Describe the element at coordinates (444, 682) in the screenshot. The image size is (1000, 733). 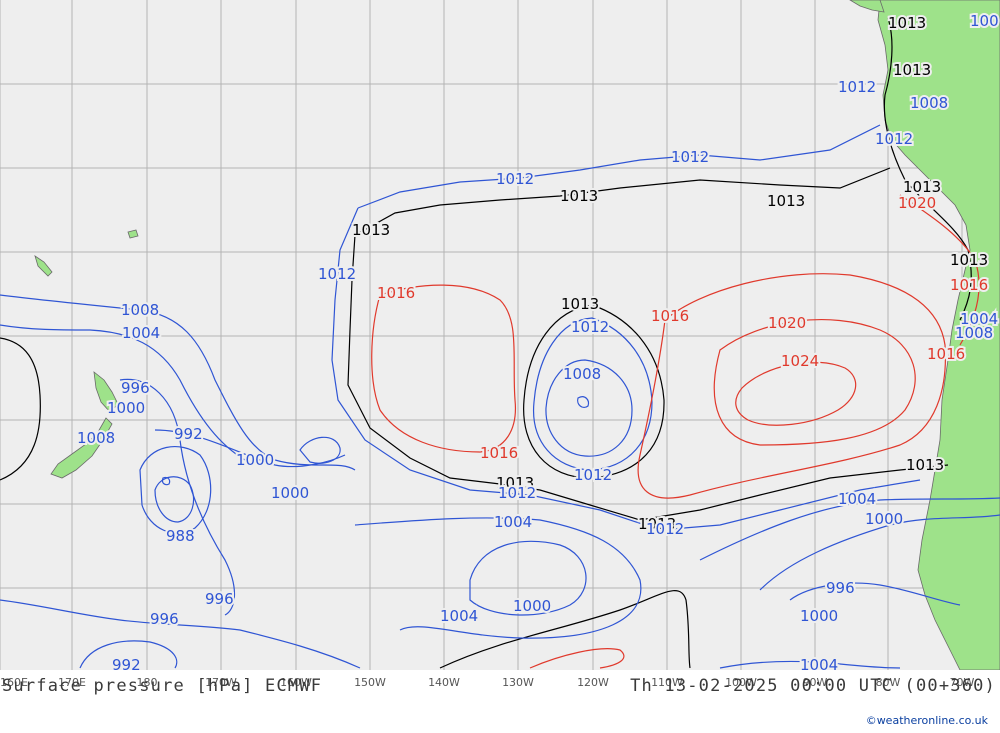
I see `longitude-tick-label: 140W` at that location.